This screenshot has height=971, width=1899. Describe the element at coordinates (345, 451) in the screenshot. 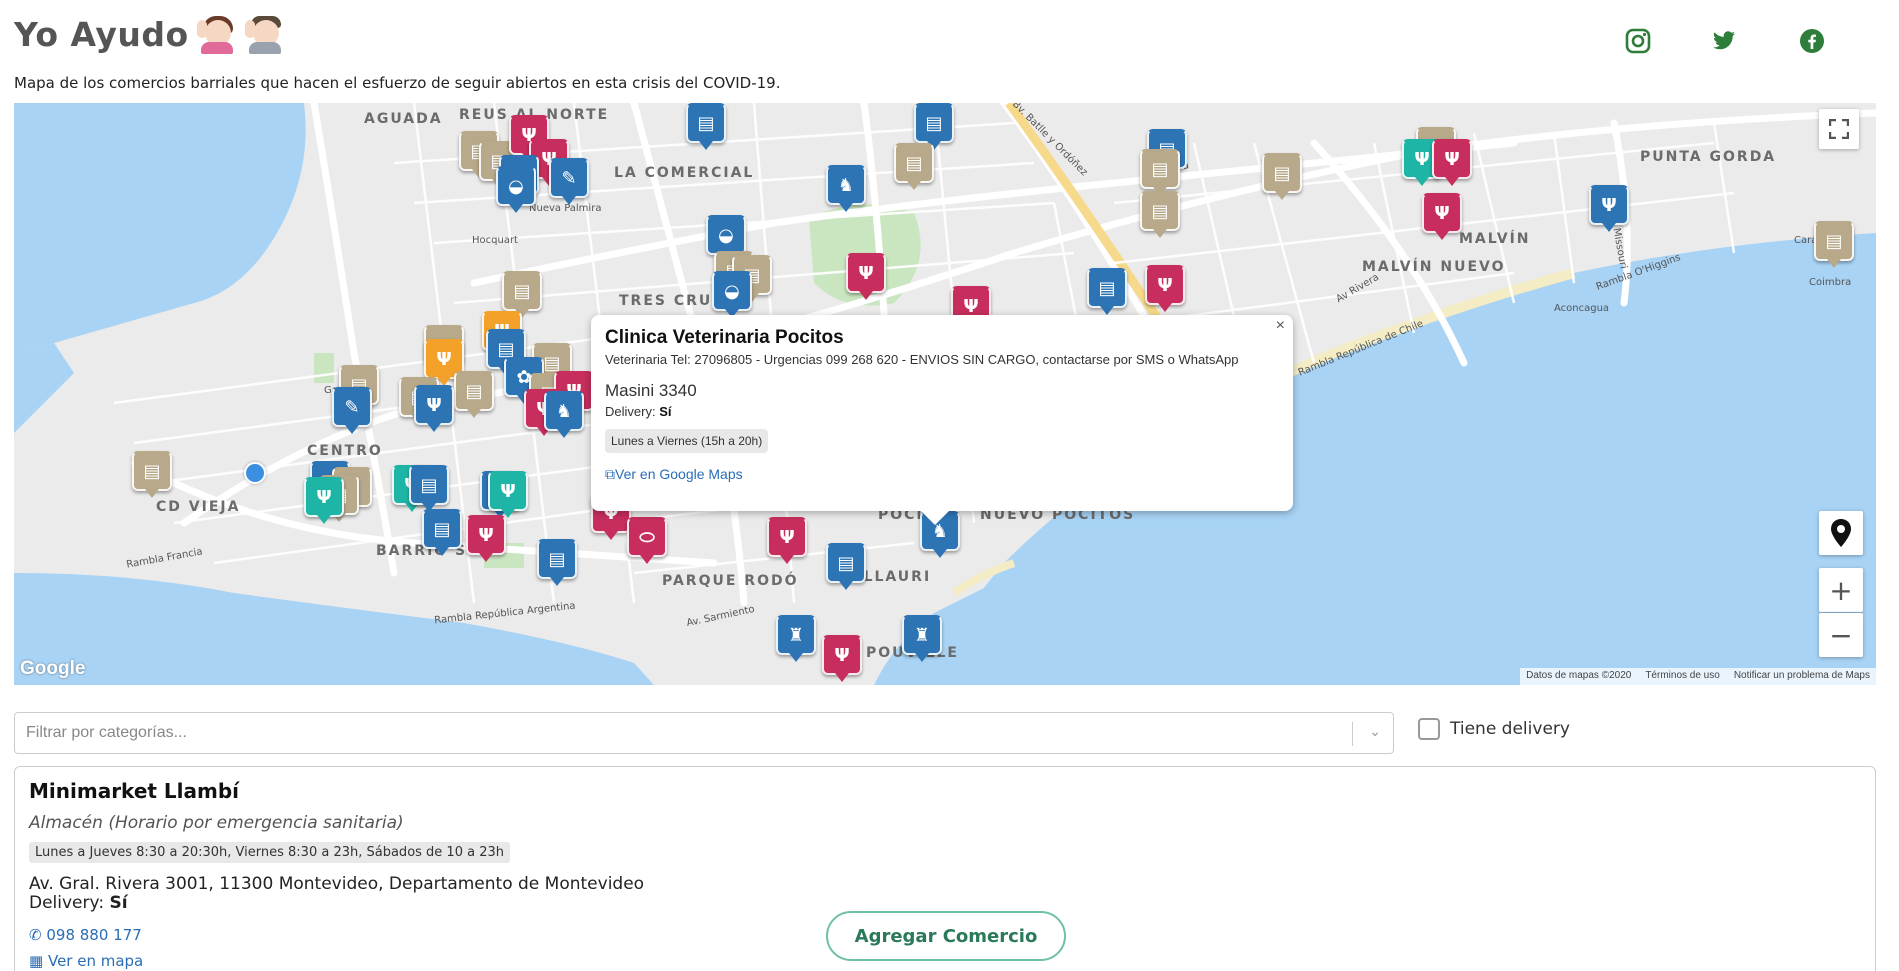

I see `district-label: CENTRO` at that location.